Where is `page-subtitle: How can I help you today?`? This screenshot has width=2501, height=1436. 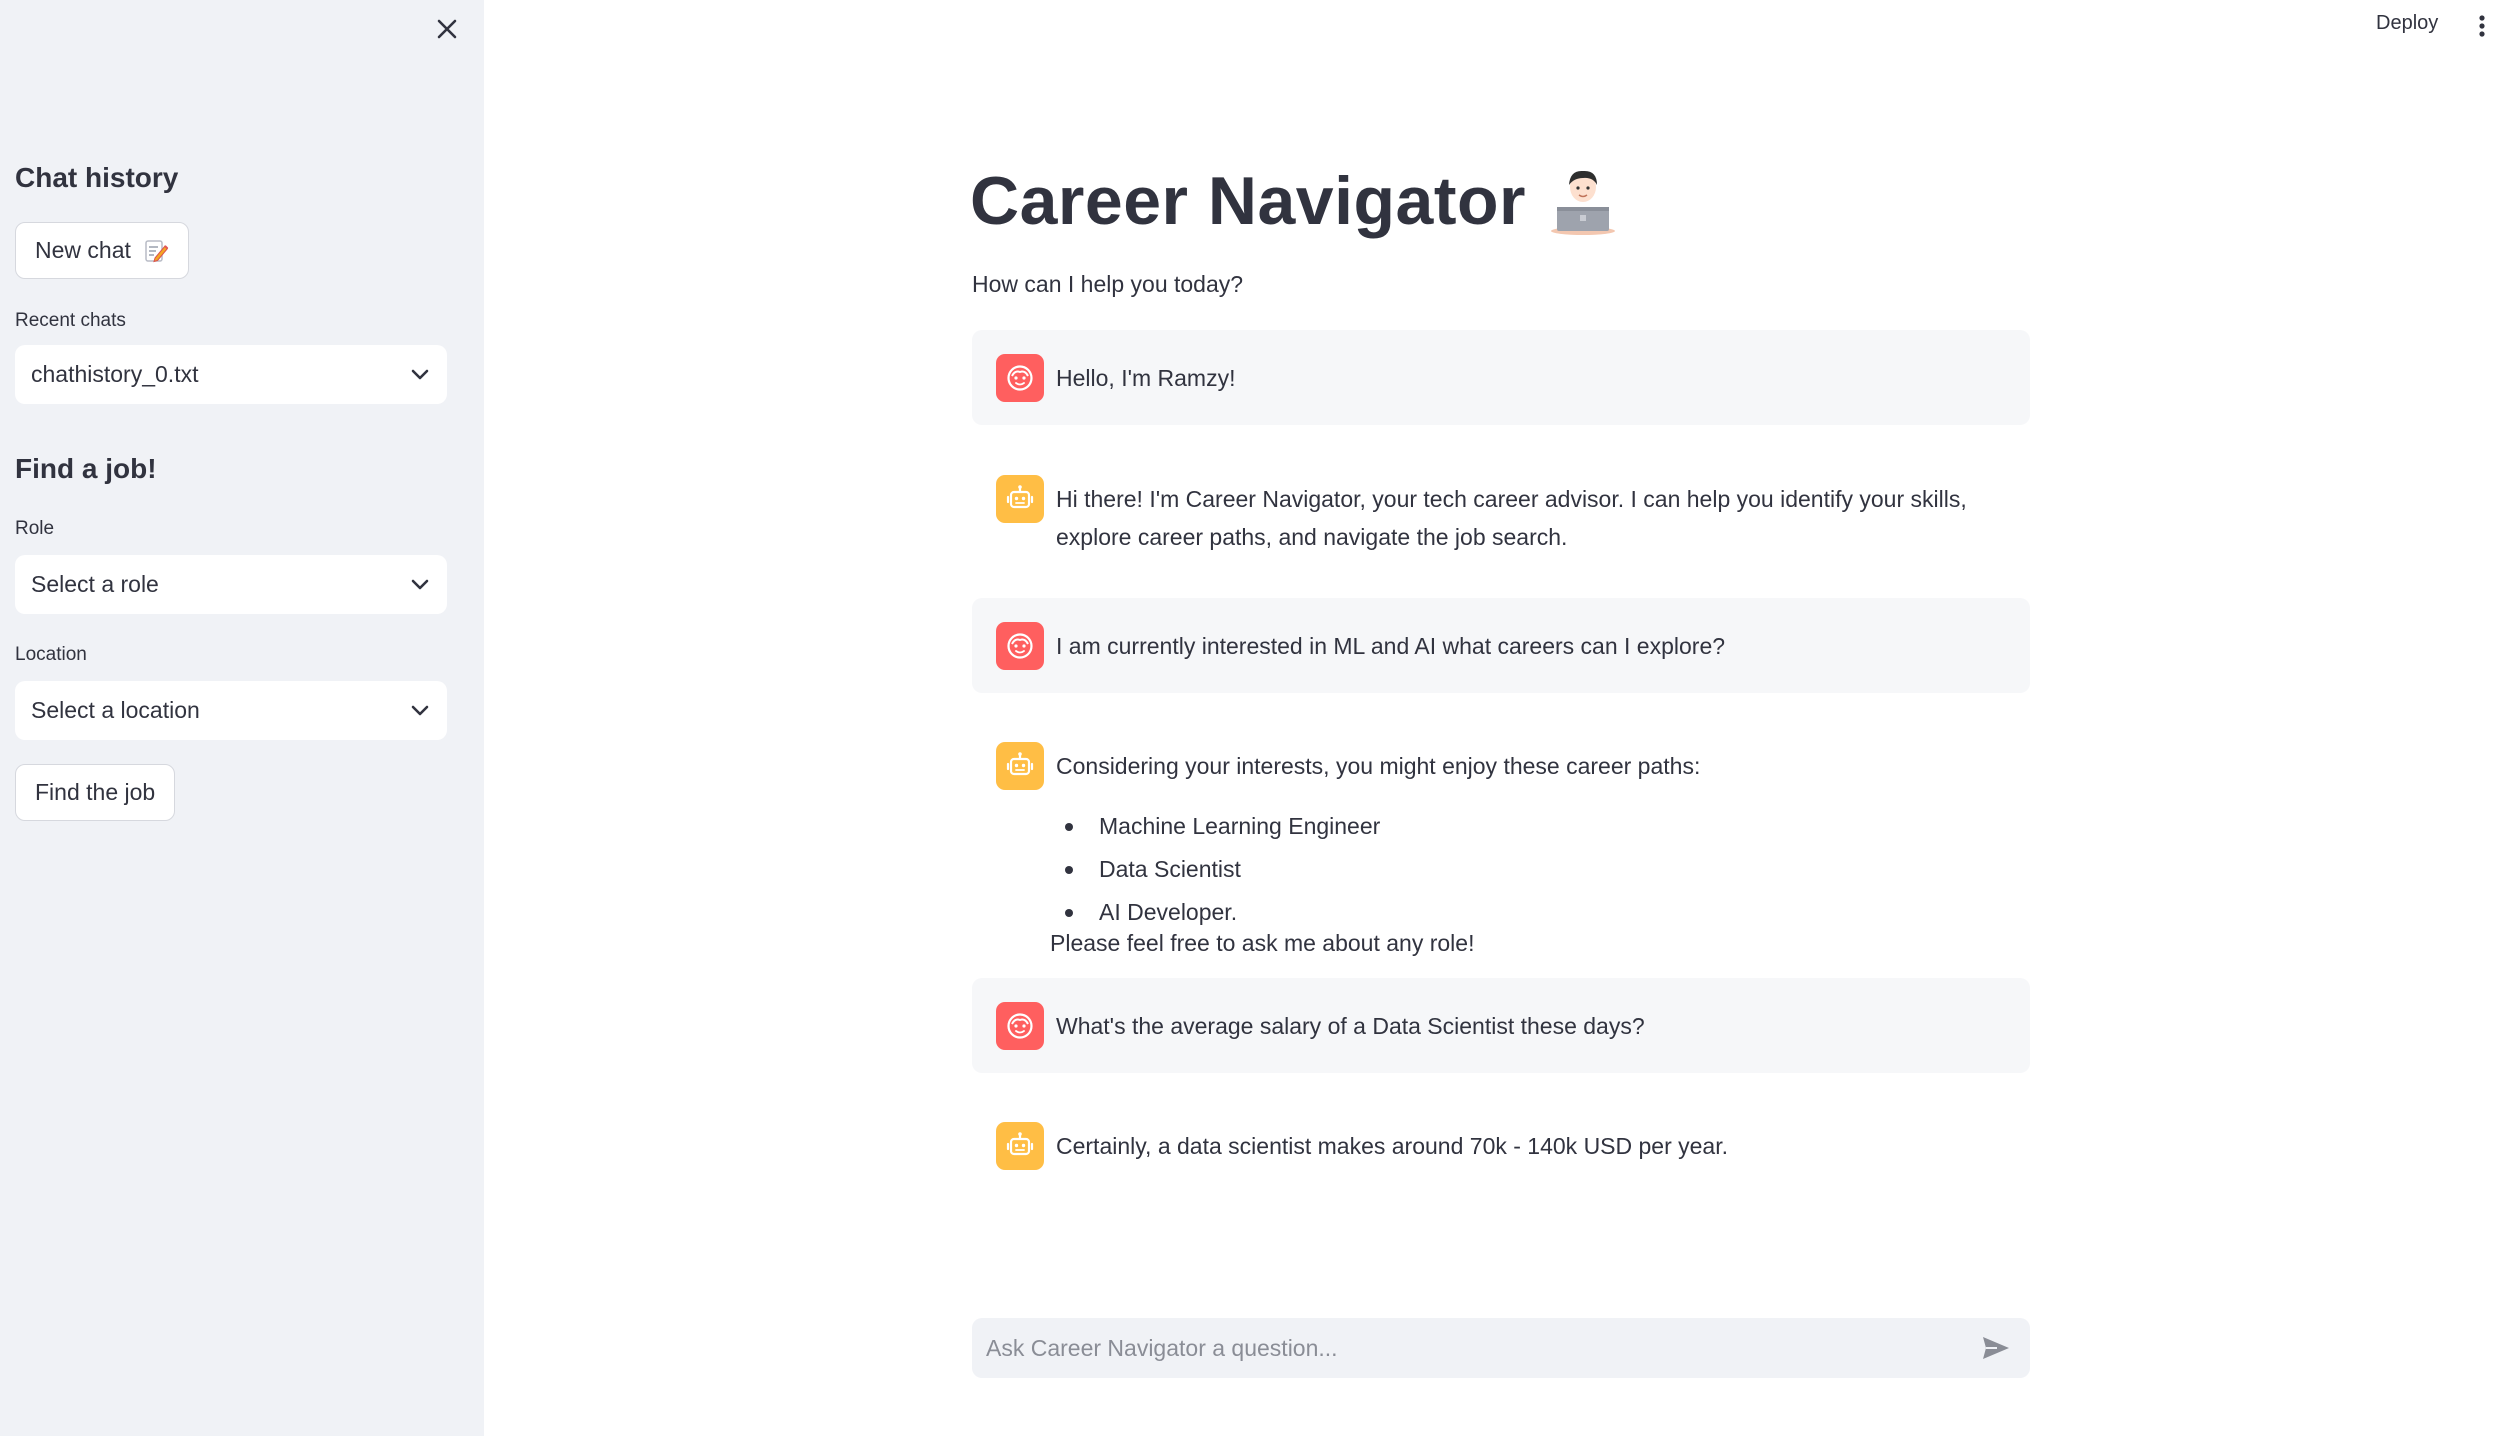
page-subtitle: How can I help you today? is located at coordinates (1108, 284).